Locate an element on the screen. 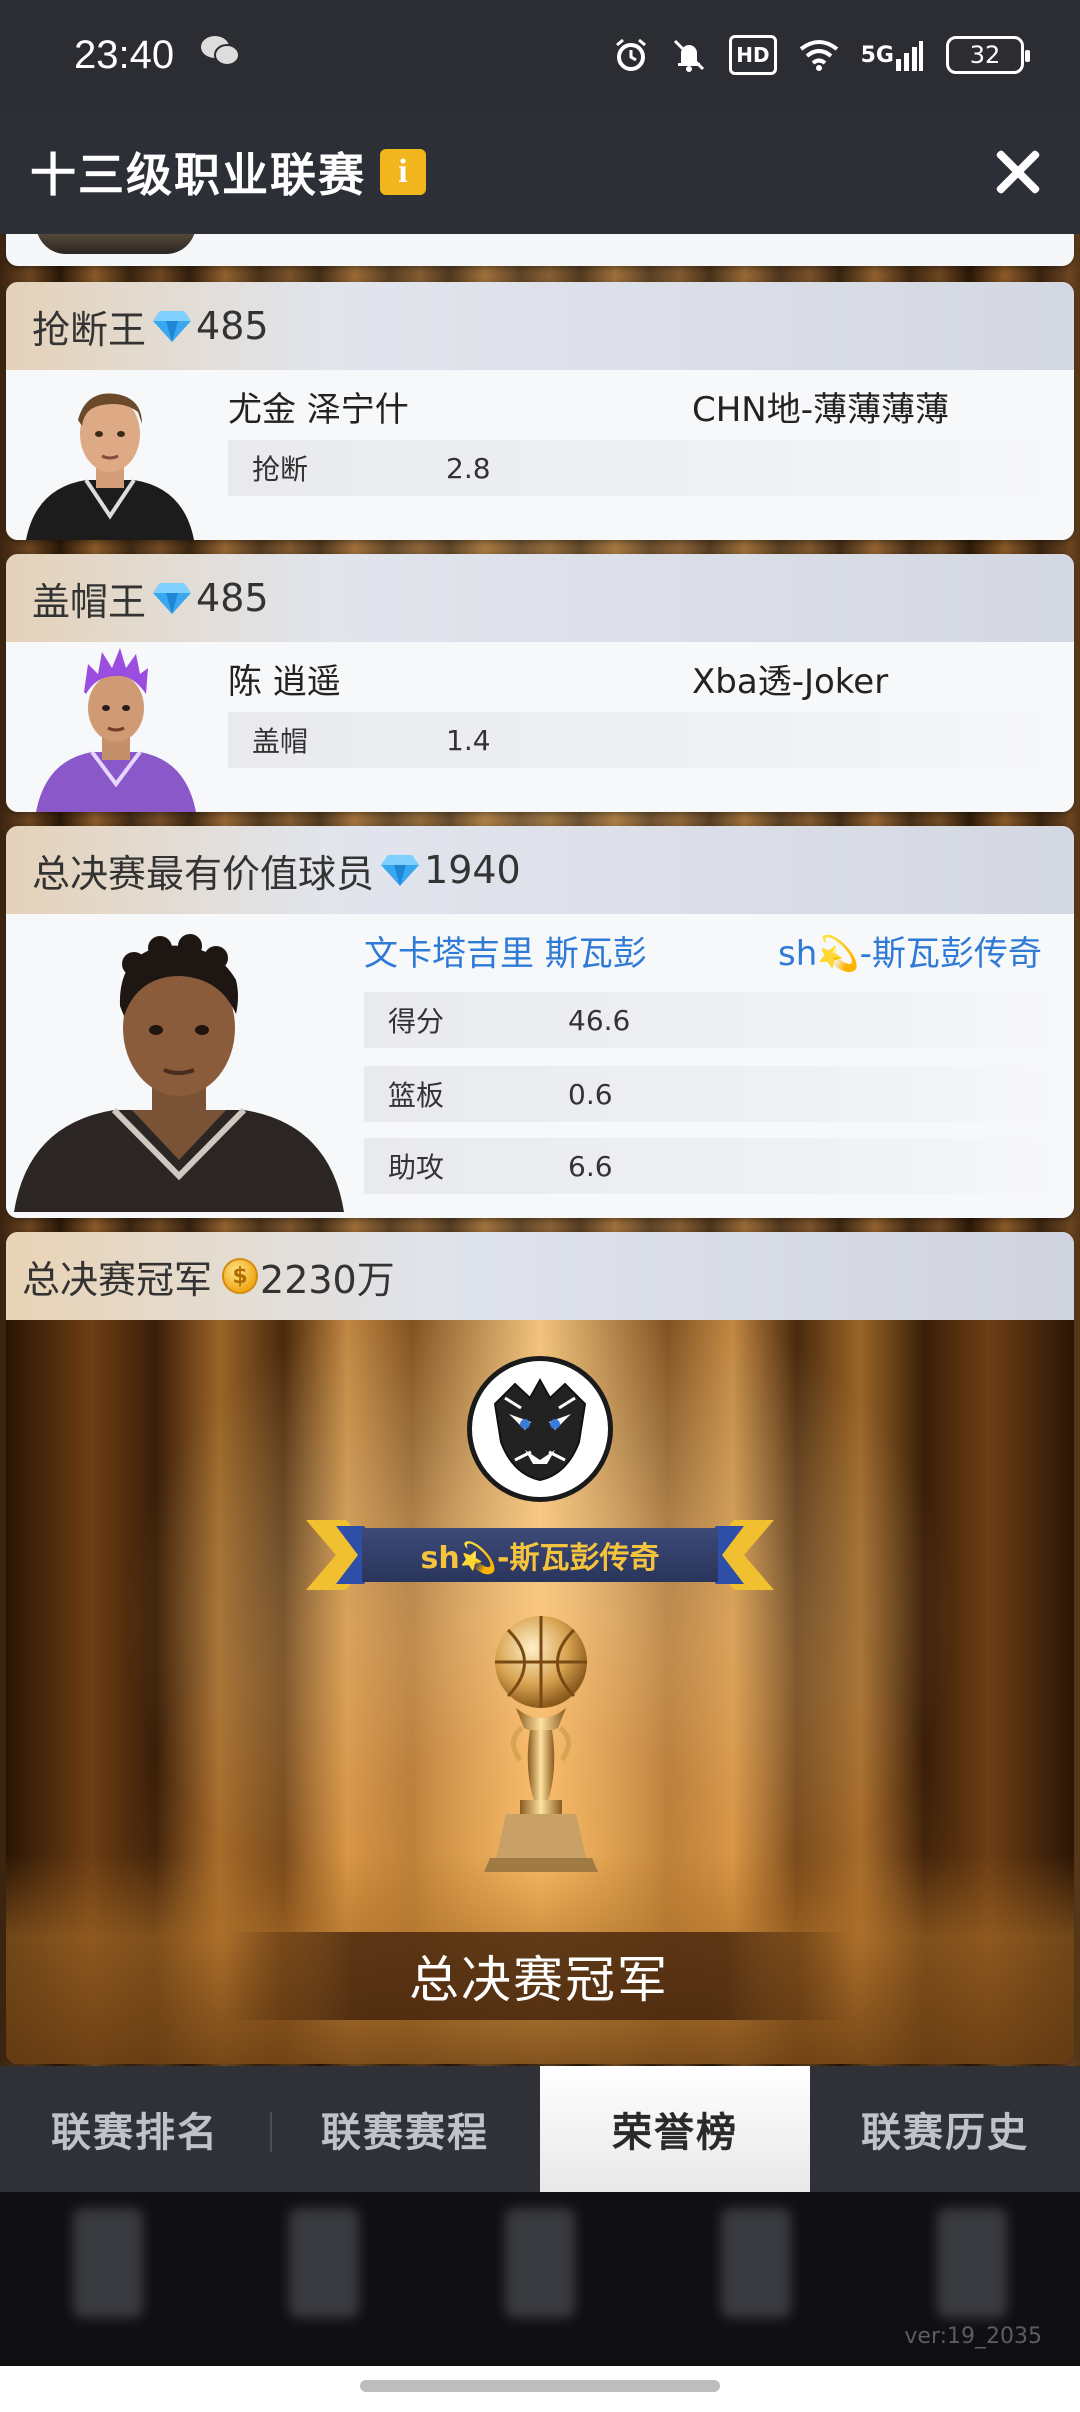 This screenshot has width=1080, height=2412. team-name: Xba透-Joker is located at coordinates (790, 678).